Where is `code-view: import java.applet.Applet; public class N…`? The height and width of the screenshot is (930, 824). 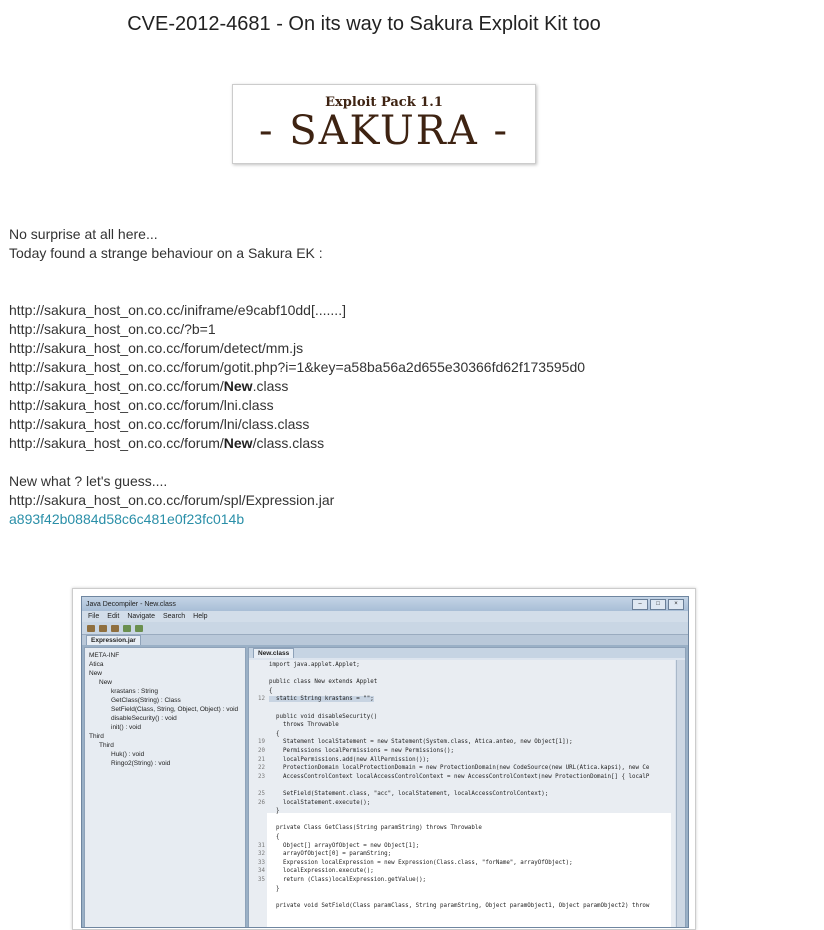 code-view: import java.applet.Applet; public class N… is located at coordinates (462, 793).